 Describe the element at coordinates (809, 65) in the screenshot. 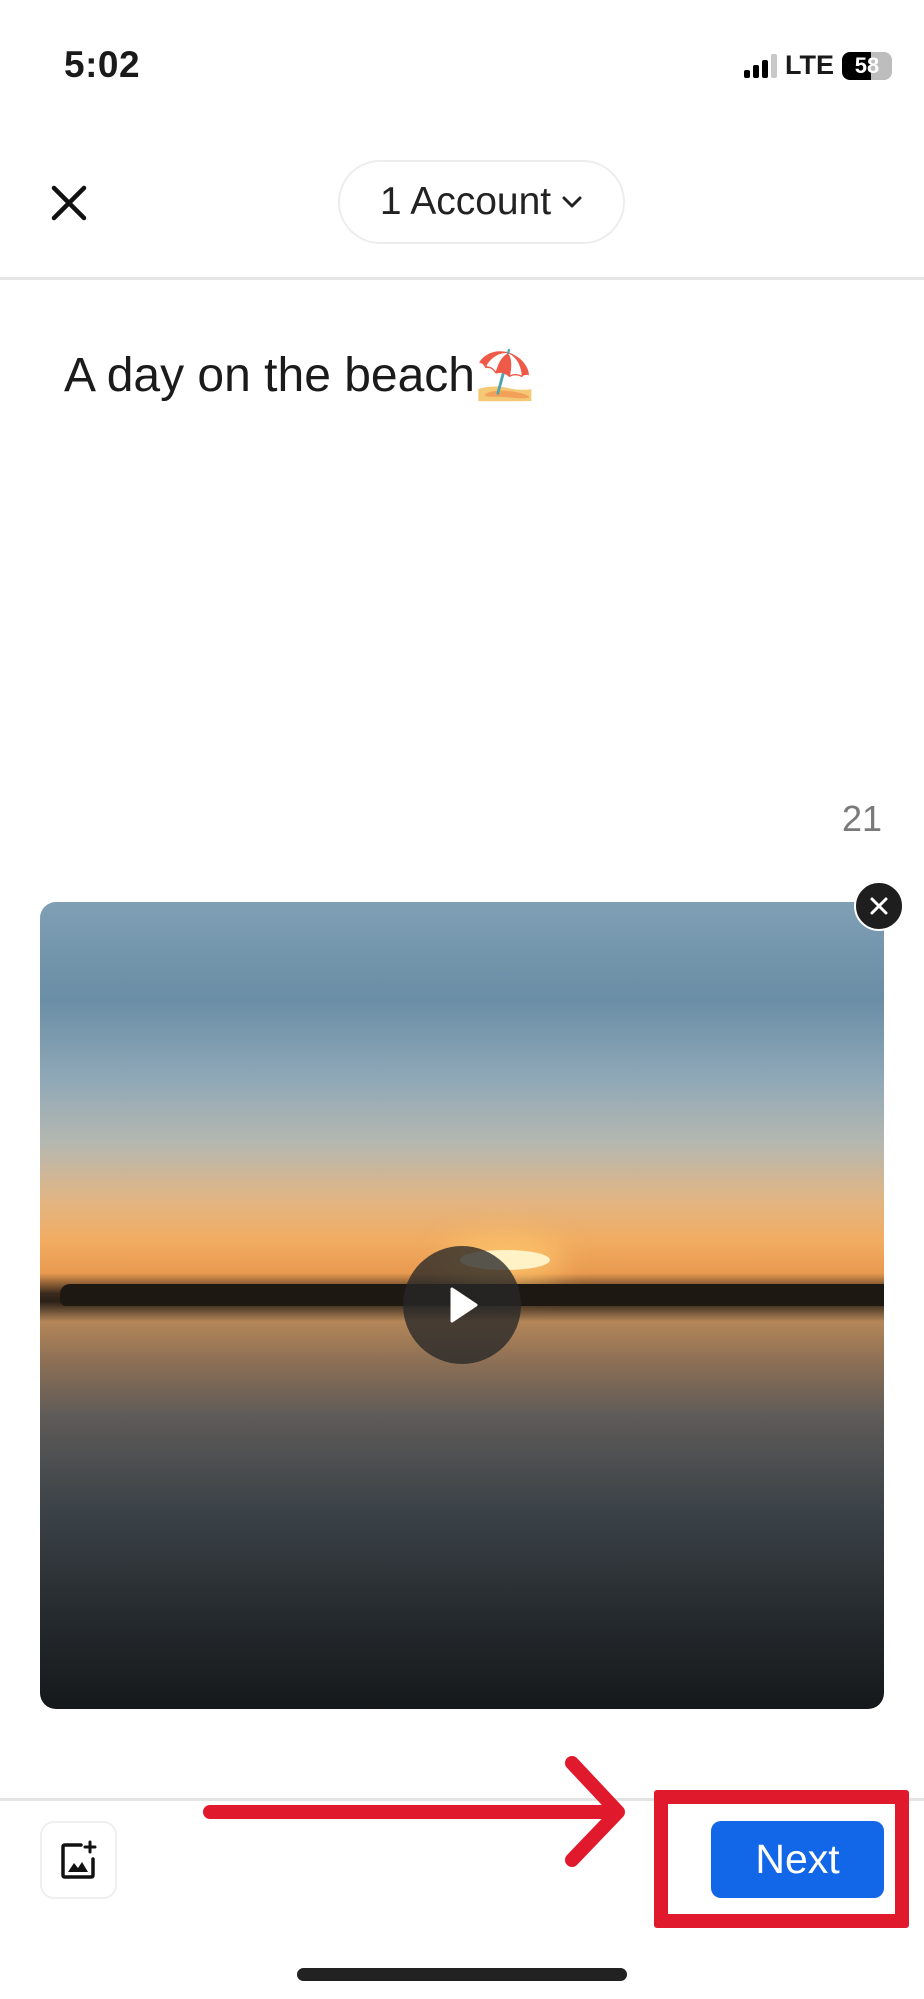

I see `network-label: LTE` at that location.